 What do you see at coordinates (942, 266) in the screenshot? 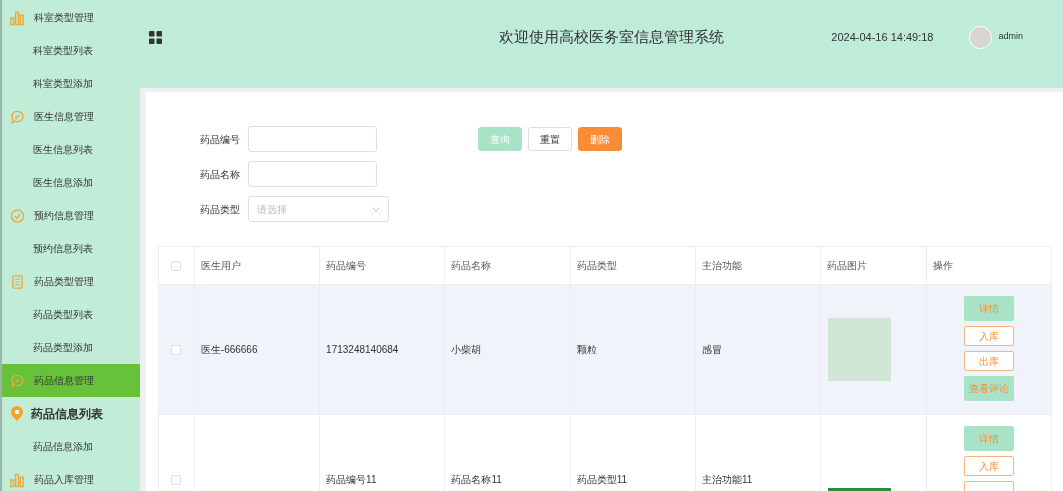
I see `column-header: 操作` at bounding box center [942, 266].